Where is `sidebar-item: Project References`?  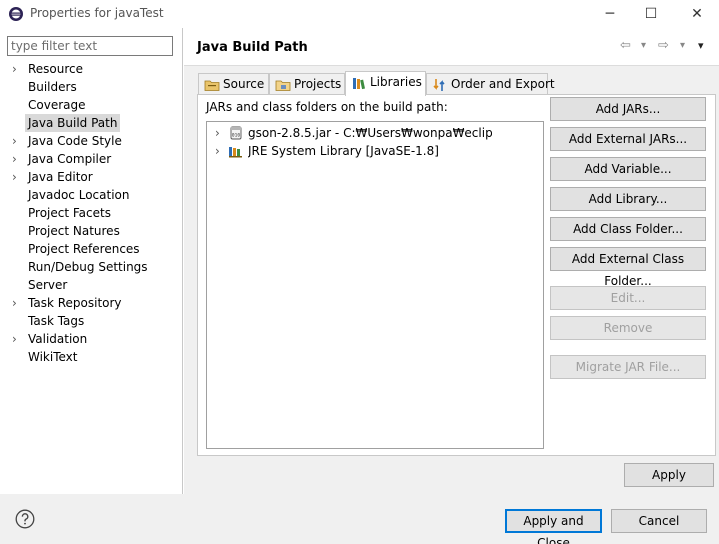 sidebar-item: Project References is located at coordinates (91, 249).